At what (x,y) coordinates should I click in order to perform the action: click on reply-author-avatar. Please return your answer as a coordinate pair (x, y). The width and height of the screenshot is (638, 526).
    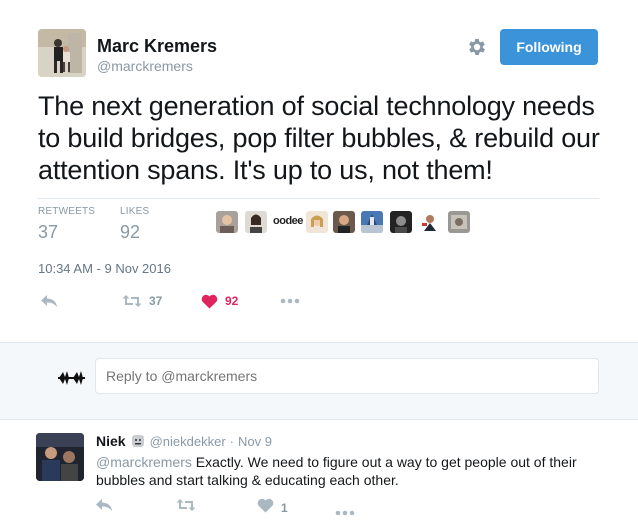
    Looking at the image, I should click on (60, 457).